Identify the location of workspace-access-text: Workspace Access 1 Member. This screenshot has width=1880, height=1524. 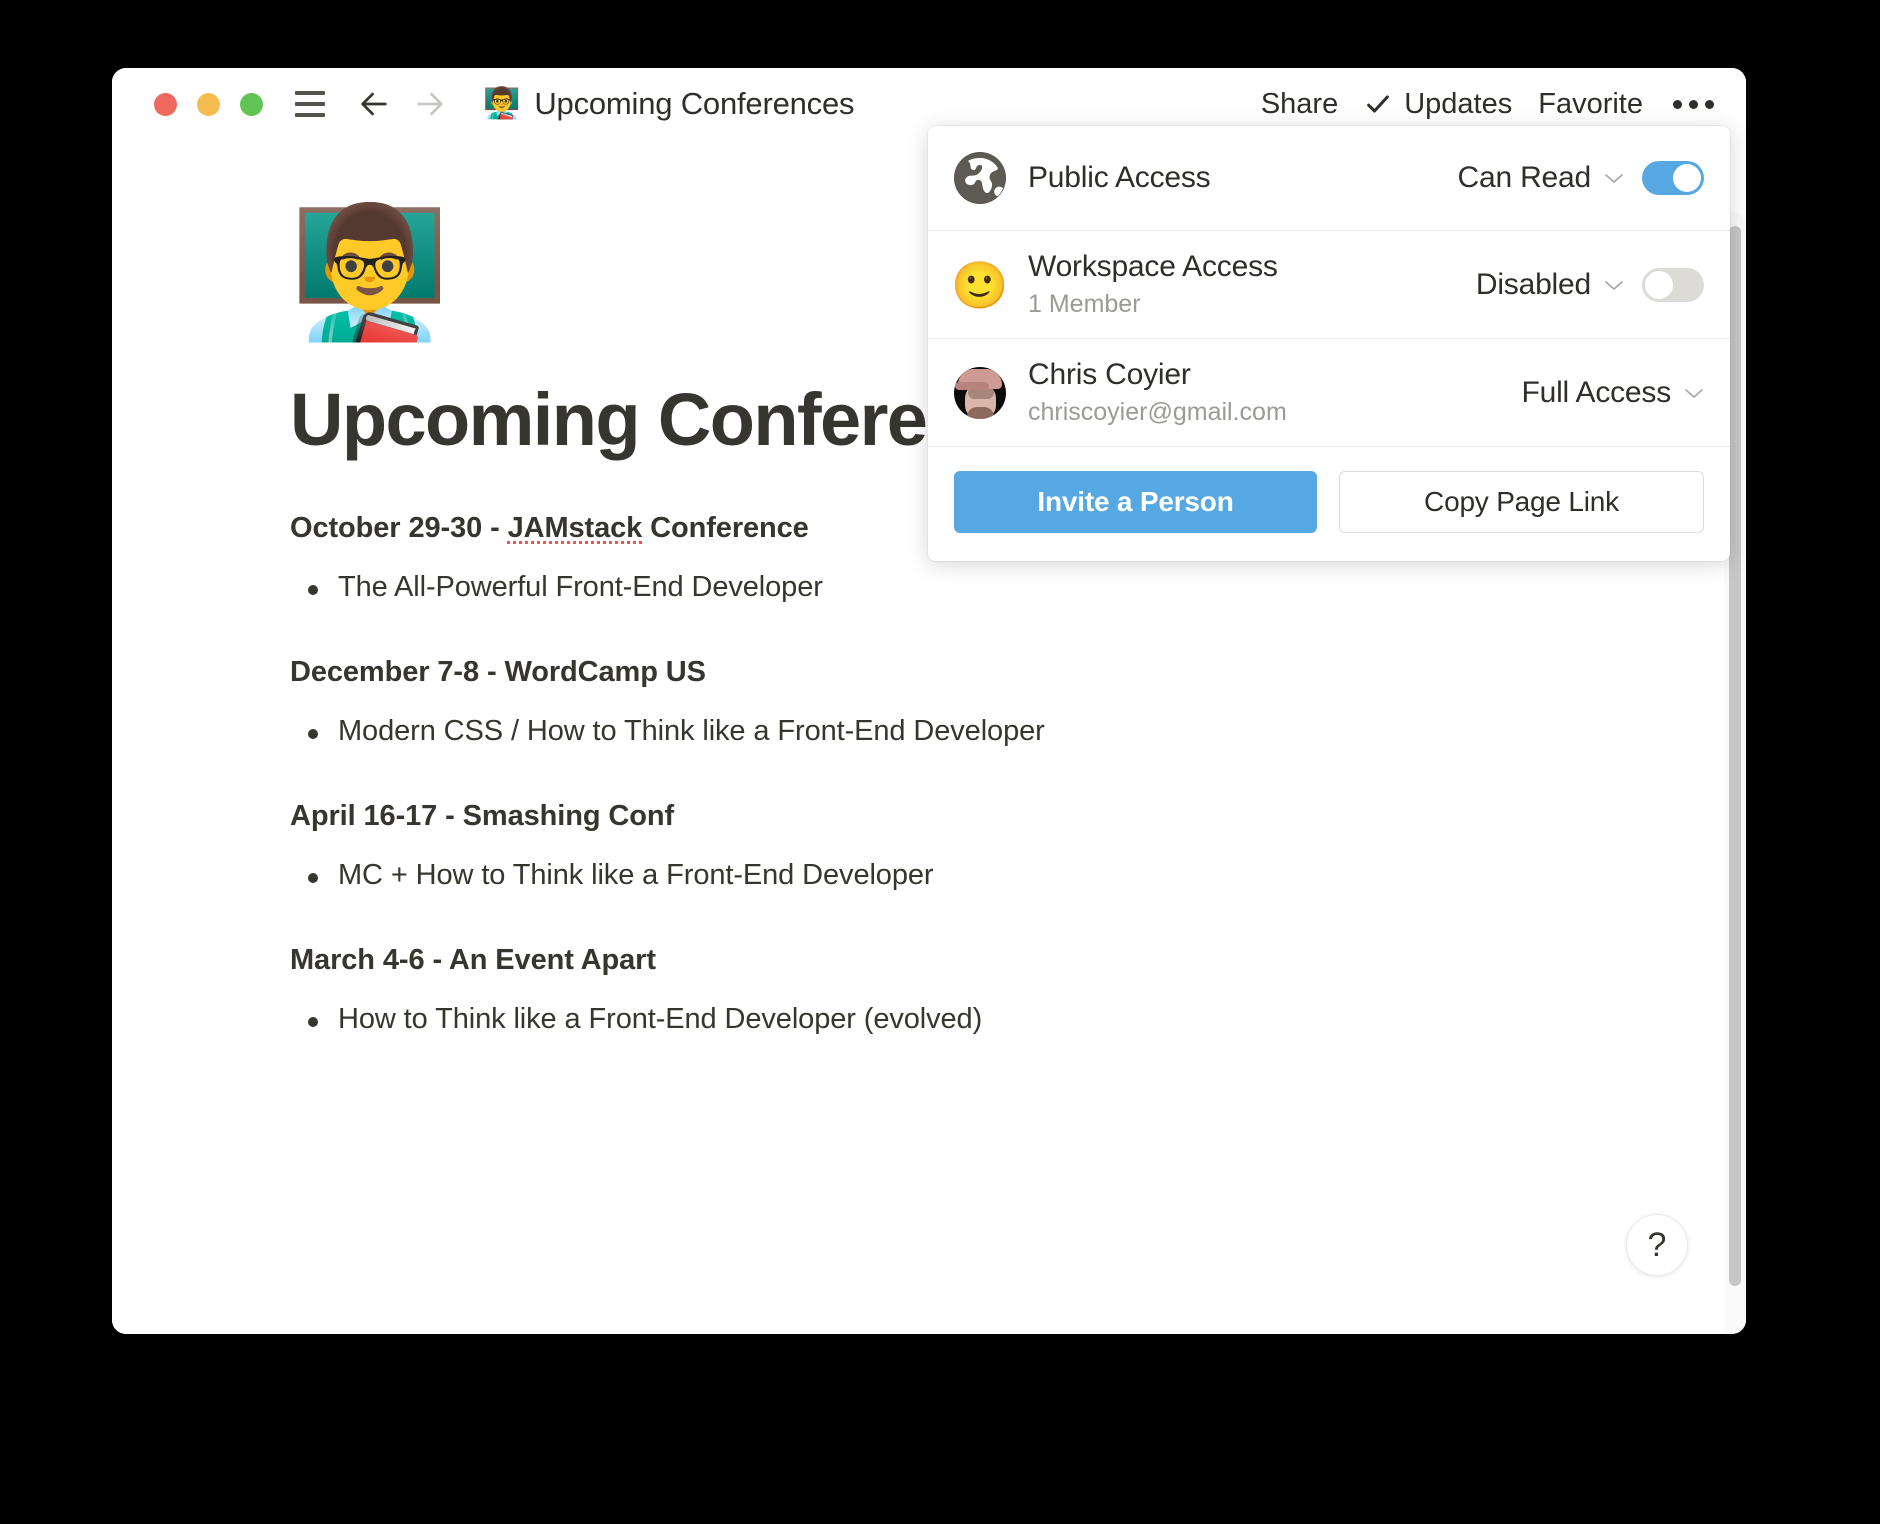
(1153, 284).